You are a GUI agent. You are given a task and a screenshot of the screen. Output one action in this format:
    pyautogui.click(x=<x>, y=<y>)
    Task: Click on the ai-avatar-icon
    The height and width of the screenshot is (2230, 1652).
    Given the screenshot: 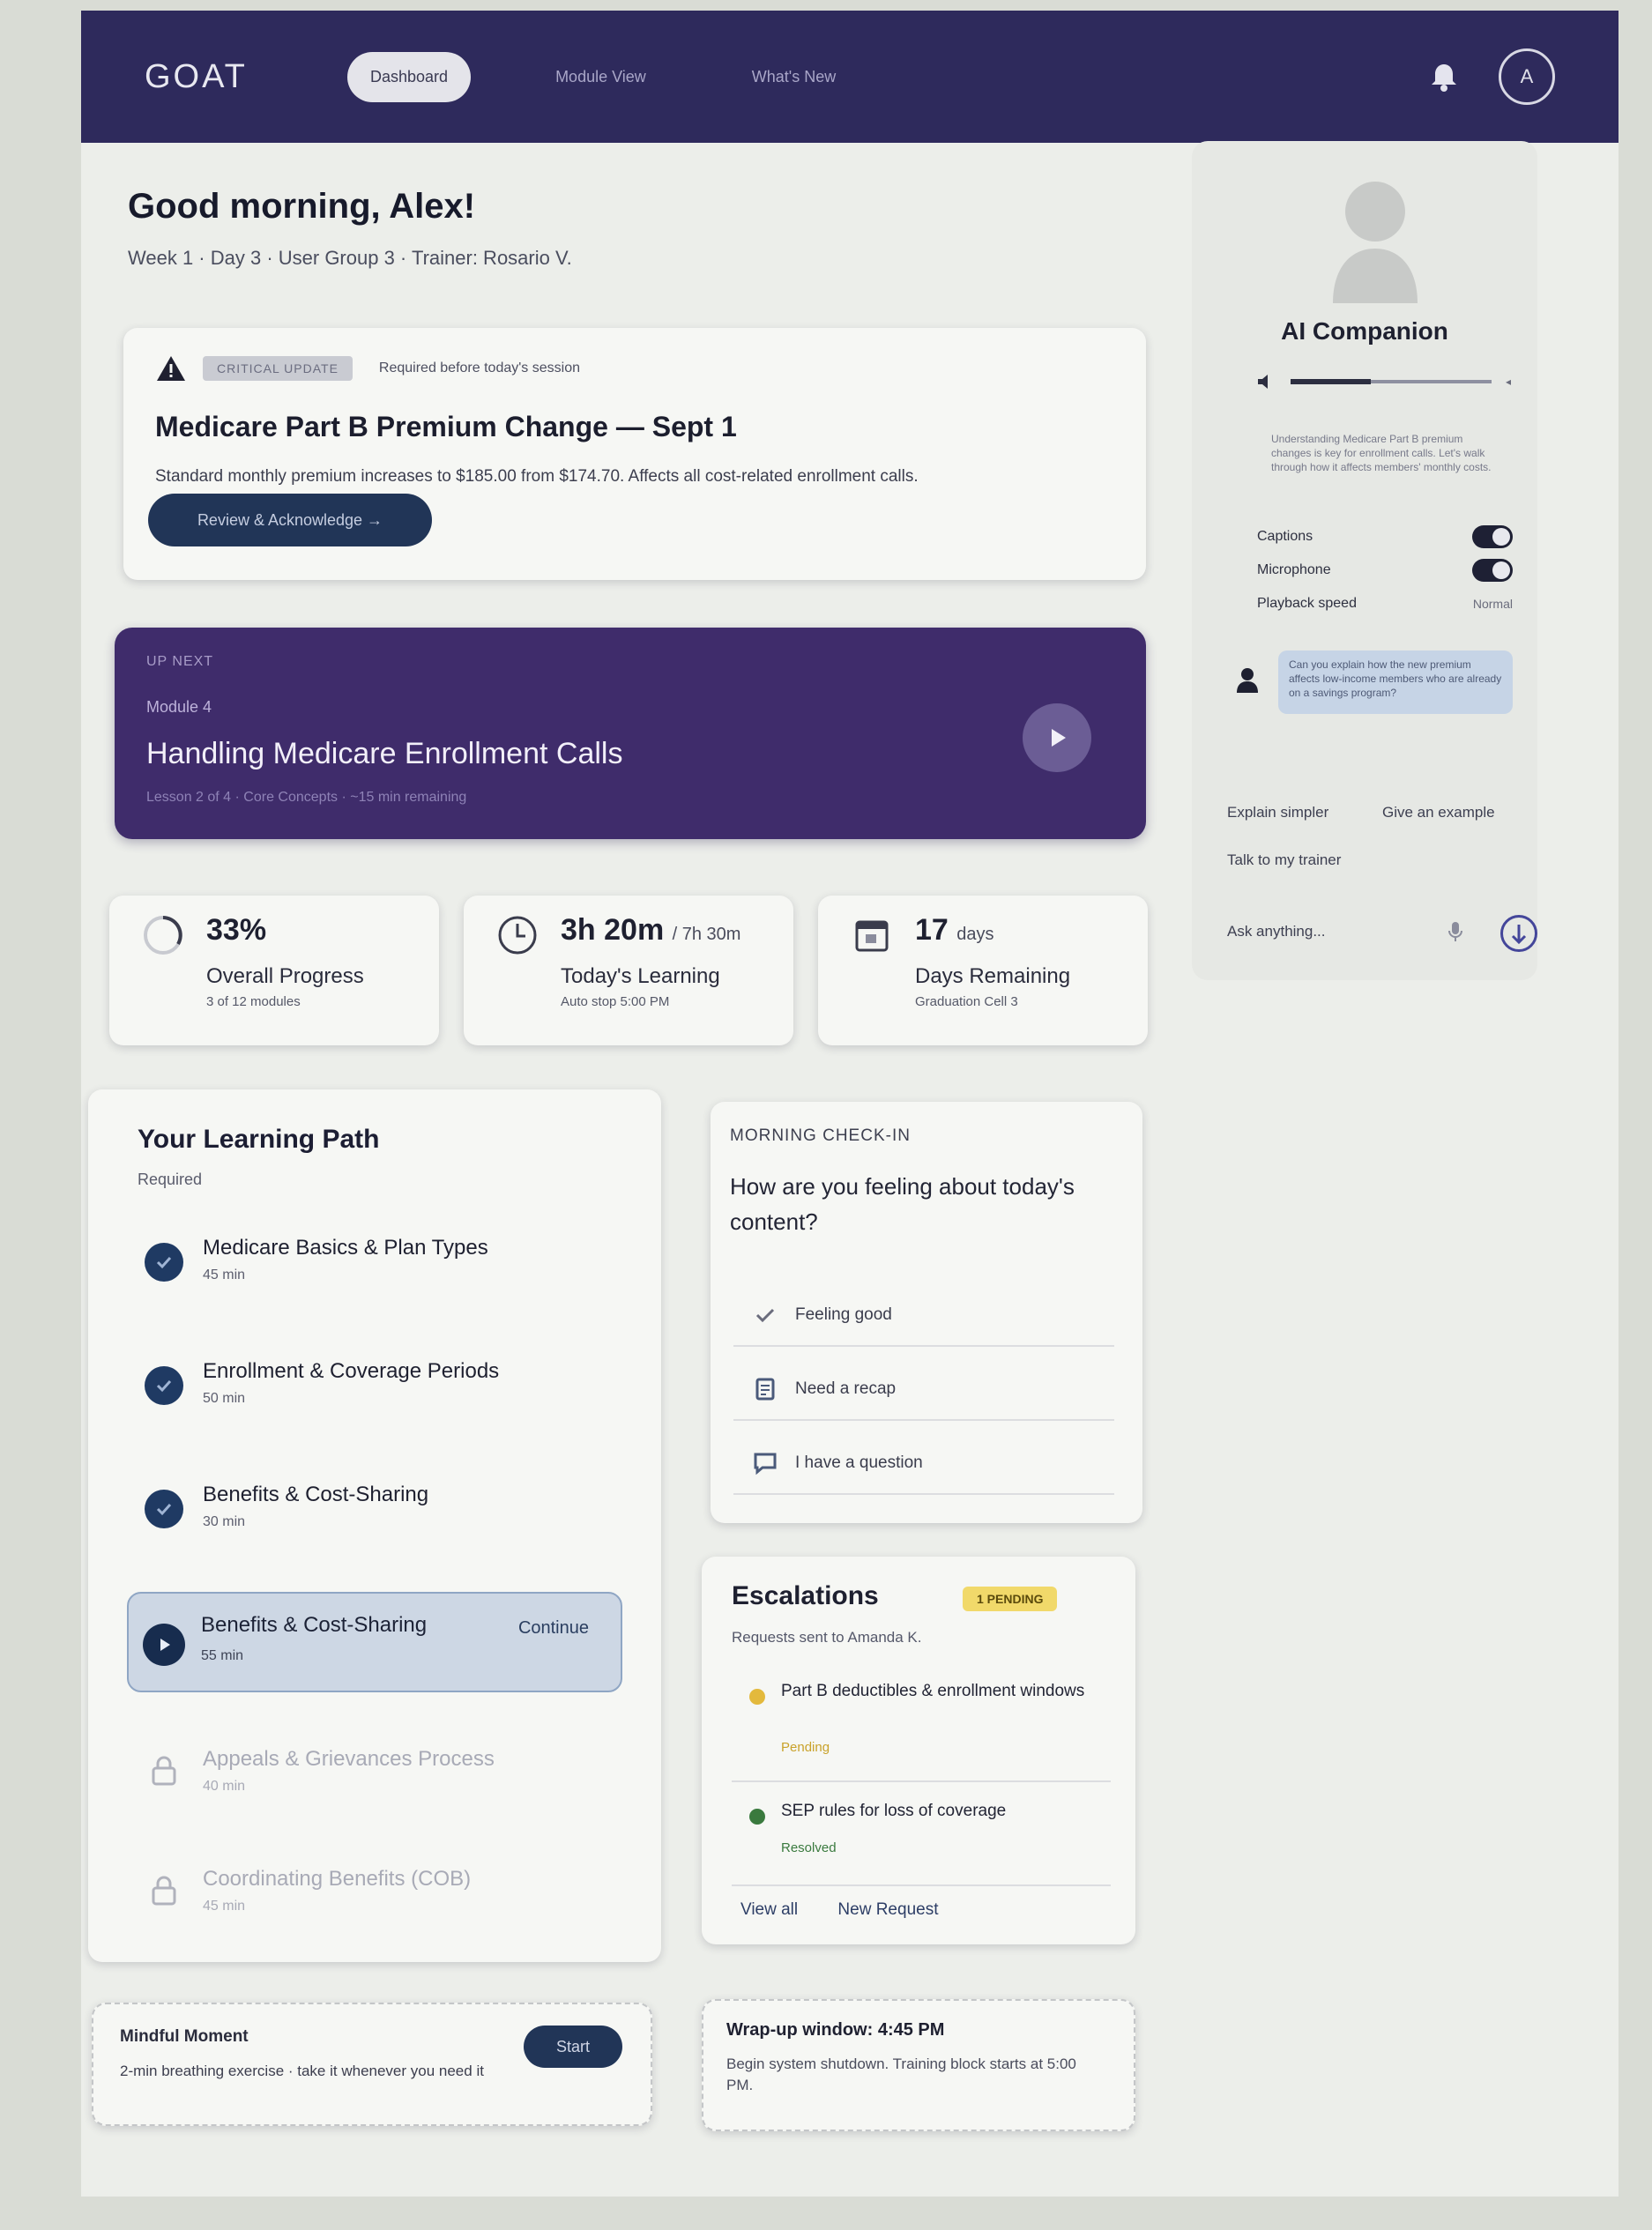 What is the action you would take?
    pyautogui.click(x=1375, y=237)
    